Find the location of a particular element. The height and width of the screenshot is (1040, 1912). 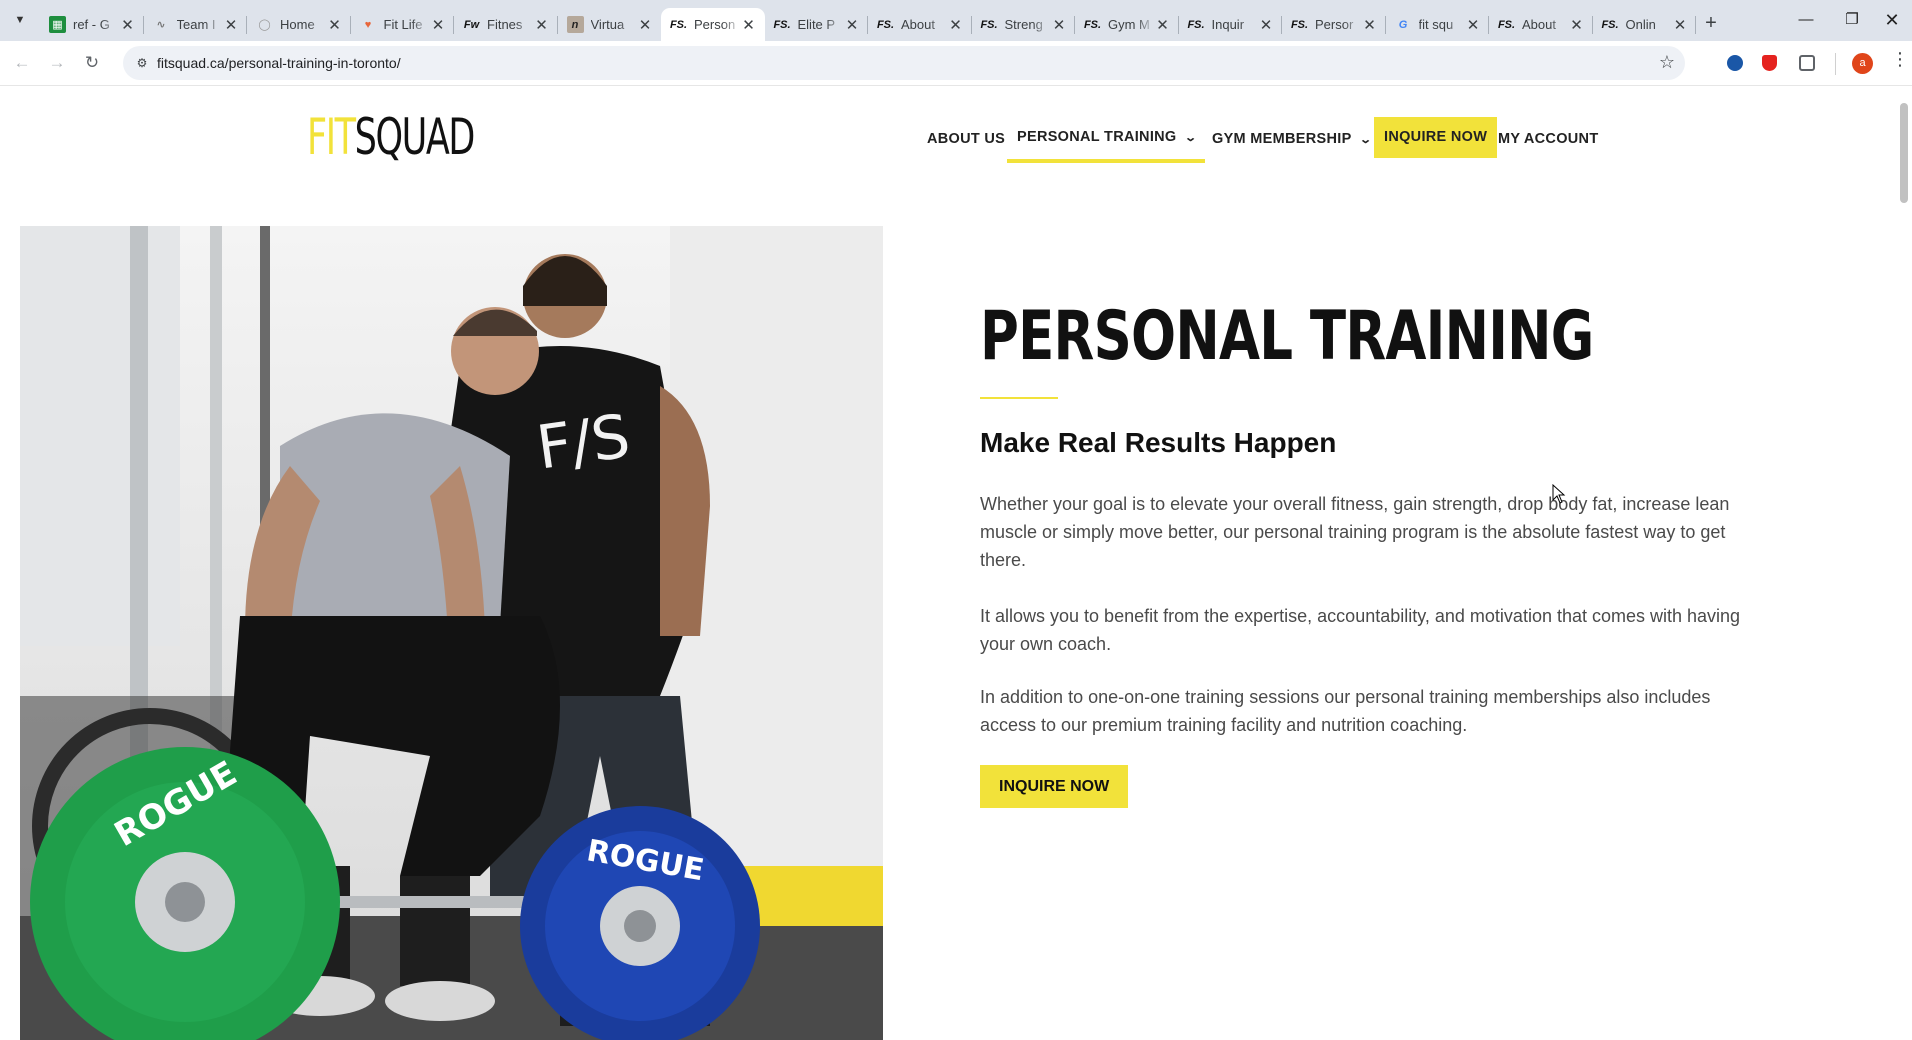

toolbar-divider is located at coordinates (1835, 64).